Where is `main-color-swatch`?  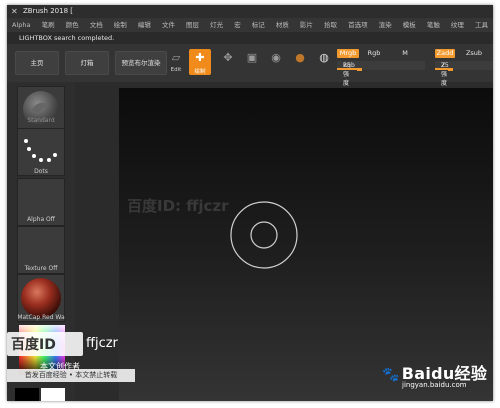 main-color-swatch is located at coordinates (27, 394).